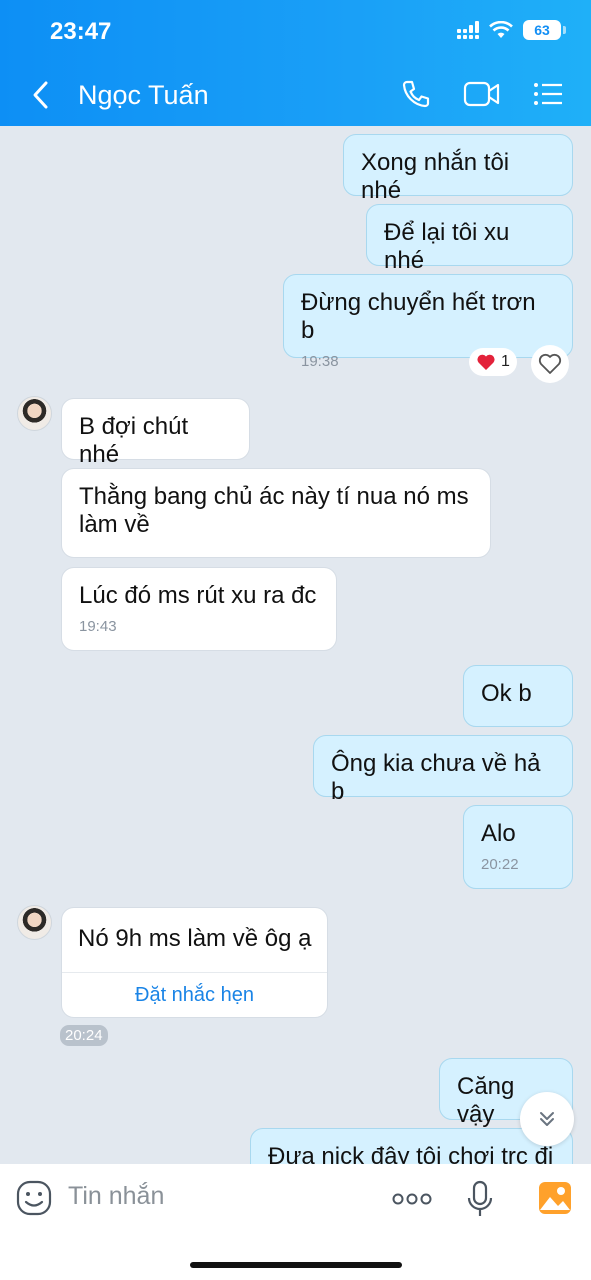 The height and width of the screenshot is (1280, 591). Describe the element at coordinates (500, 864) in the screenshot. I see `message-timestamp: 20:22` at that location.